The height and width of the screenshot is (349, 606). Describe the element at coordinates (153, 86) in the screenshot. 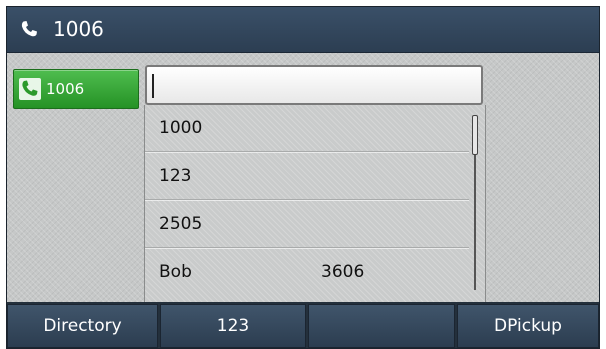

I see `text-cursor` at that location.